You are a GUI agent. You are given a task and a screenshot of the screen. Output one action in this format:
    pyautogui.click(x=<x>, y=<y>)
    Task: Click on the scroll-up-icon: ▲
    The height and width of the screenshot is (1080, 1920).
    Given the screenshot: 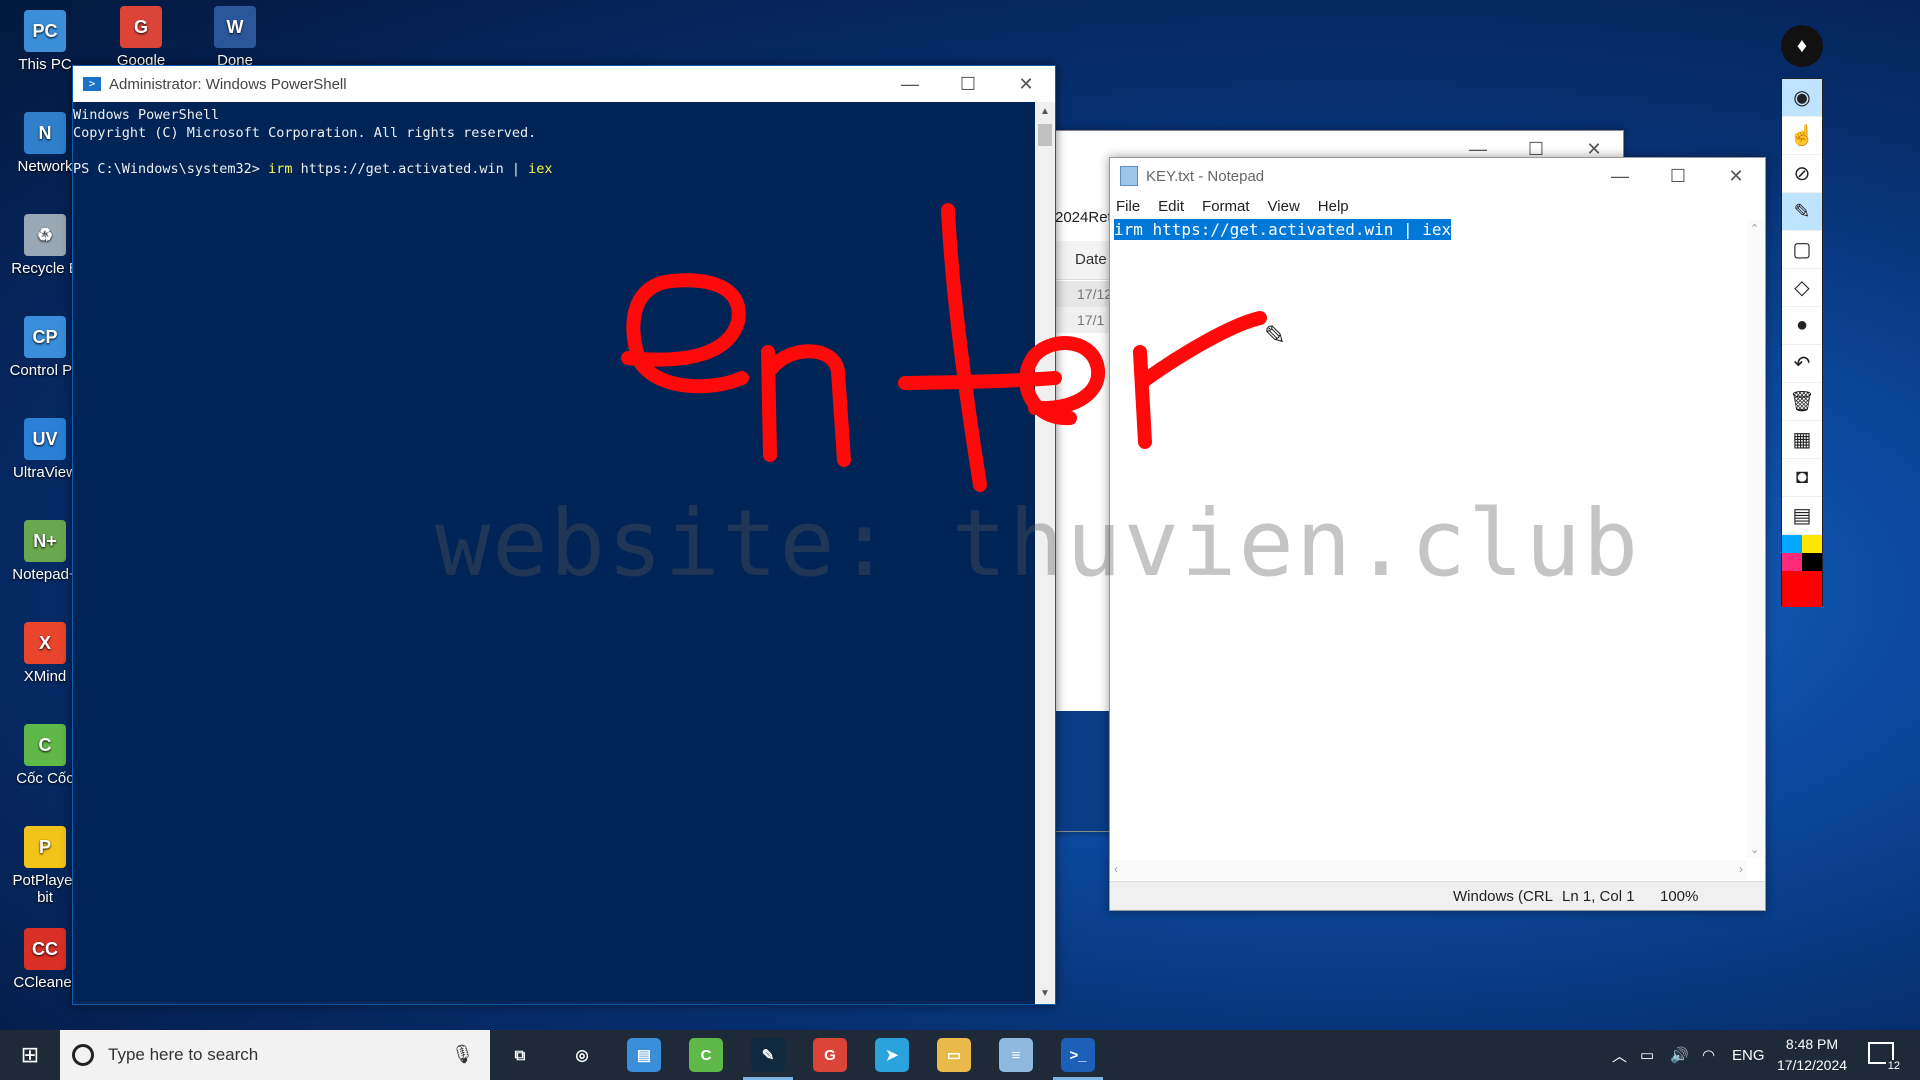 What is the action you would take?
    pyautogui.click(x=1045, y=112)
    